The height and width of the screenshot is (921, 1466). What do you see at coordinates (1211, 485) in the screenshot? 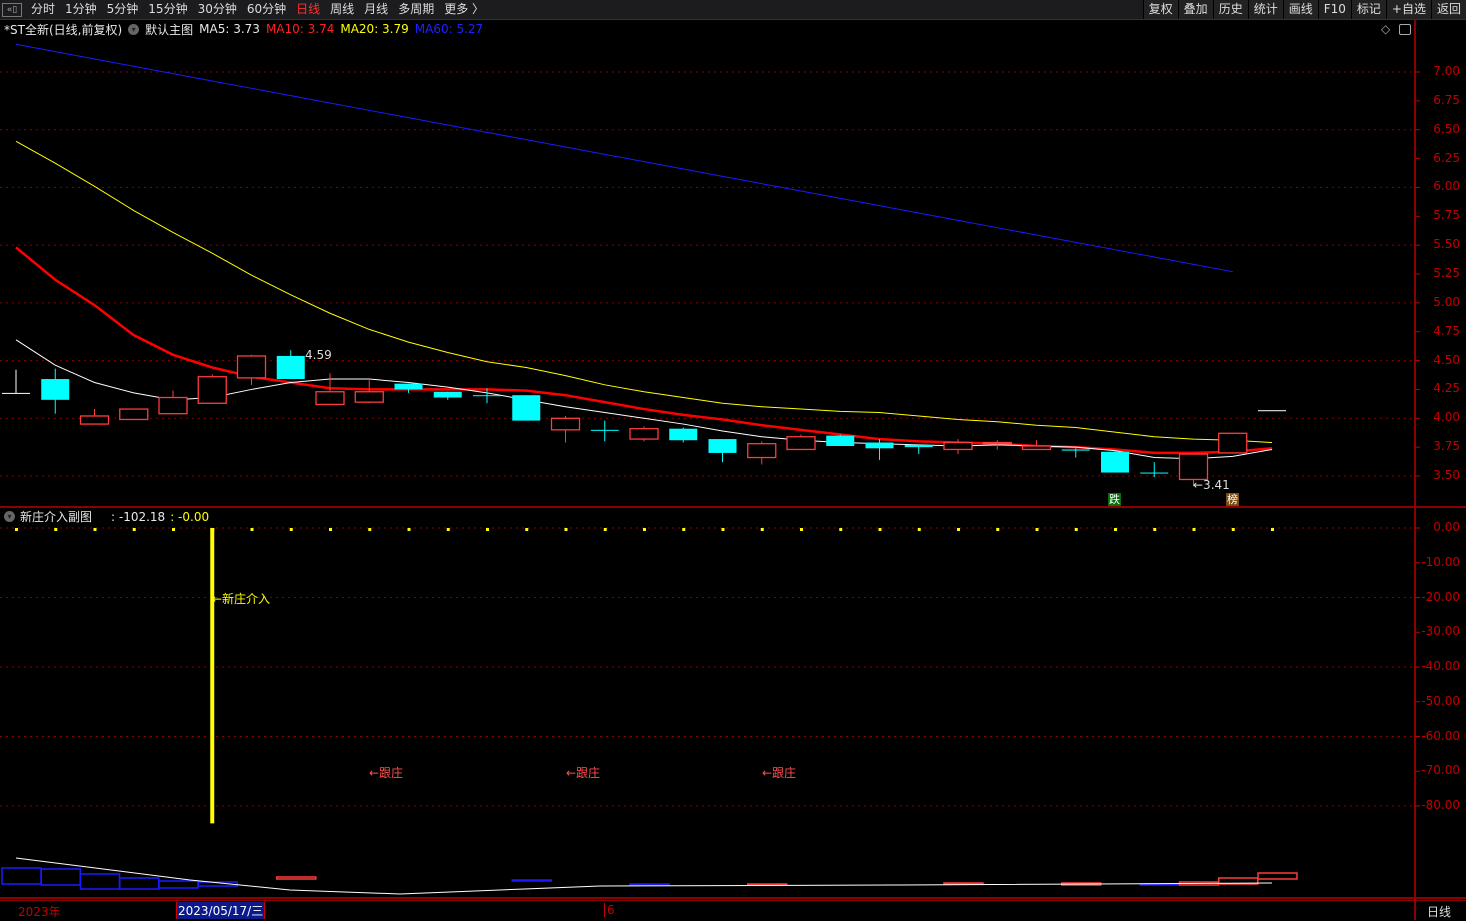
I see `low-price-label: ←3.41` at bounding box center [1211, 485].